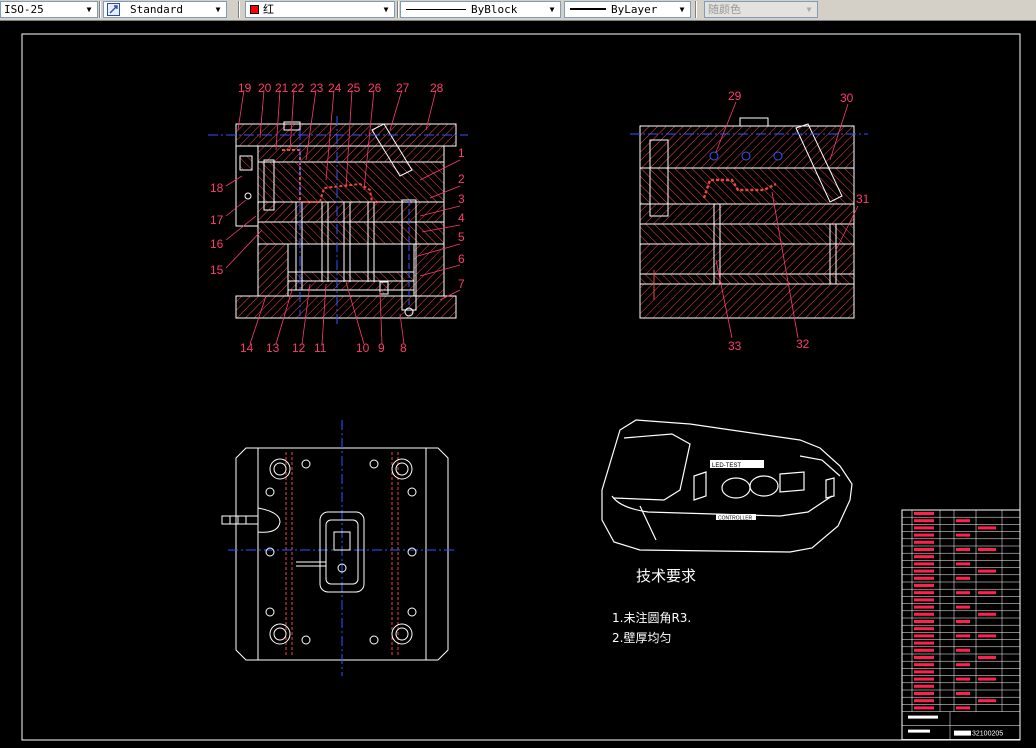 The width and height of the screenshot is (1036, 748). What do you see at coordinates (461, 153) in the screenshot?
I see `callout-1: 1` at bounding box center [461, 153].